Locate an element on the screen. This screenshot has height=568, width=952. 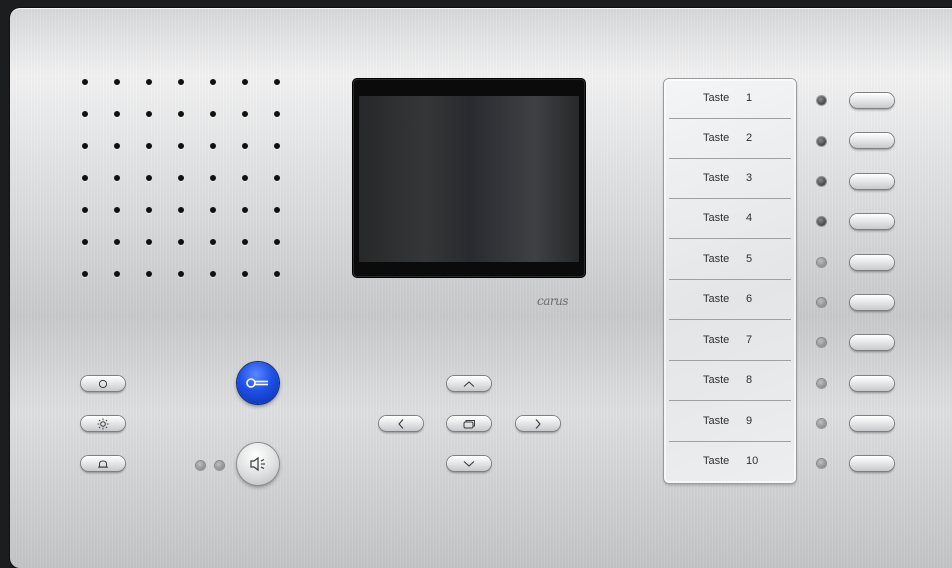
taste-number: 3 is located at coordinates (749, 178).